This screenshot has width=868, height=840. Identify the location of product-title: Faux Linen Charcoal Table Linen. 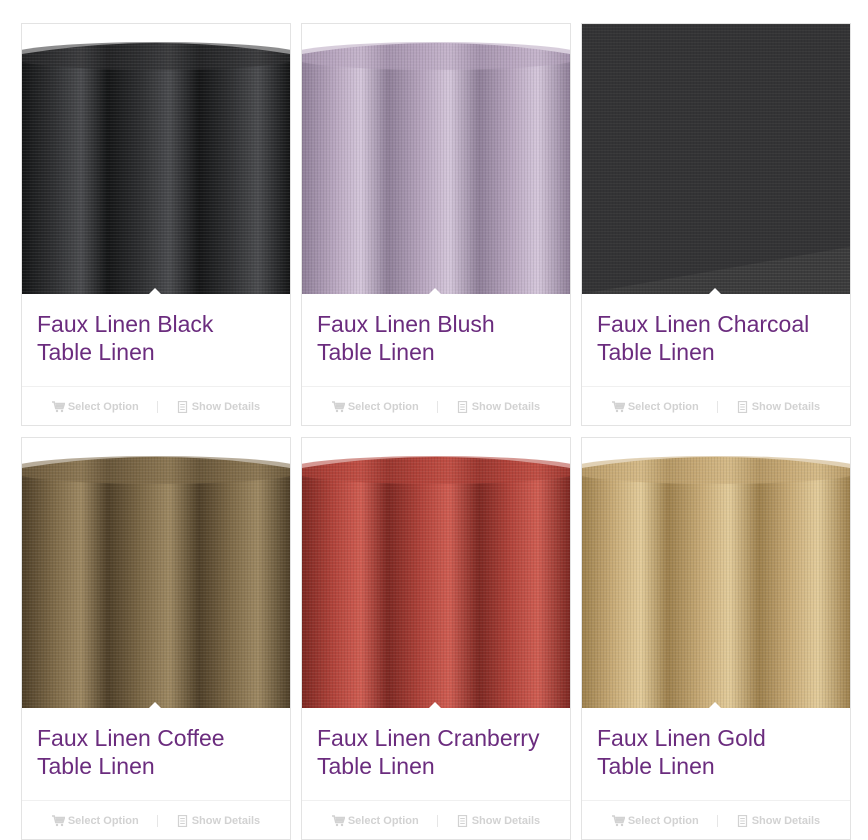
(717, 338).